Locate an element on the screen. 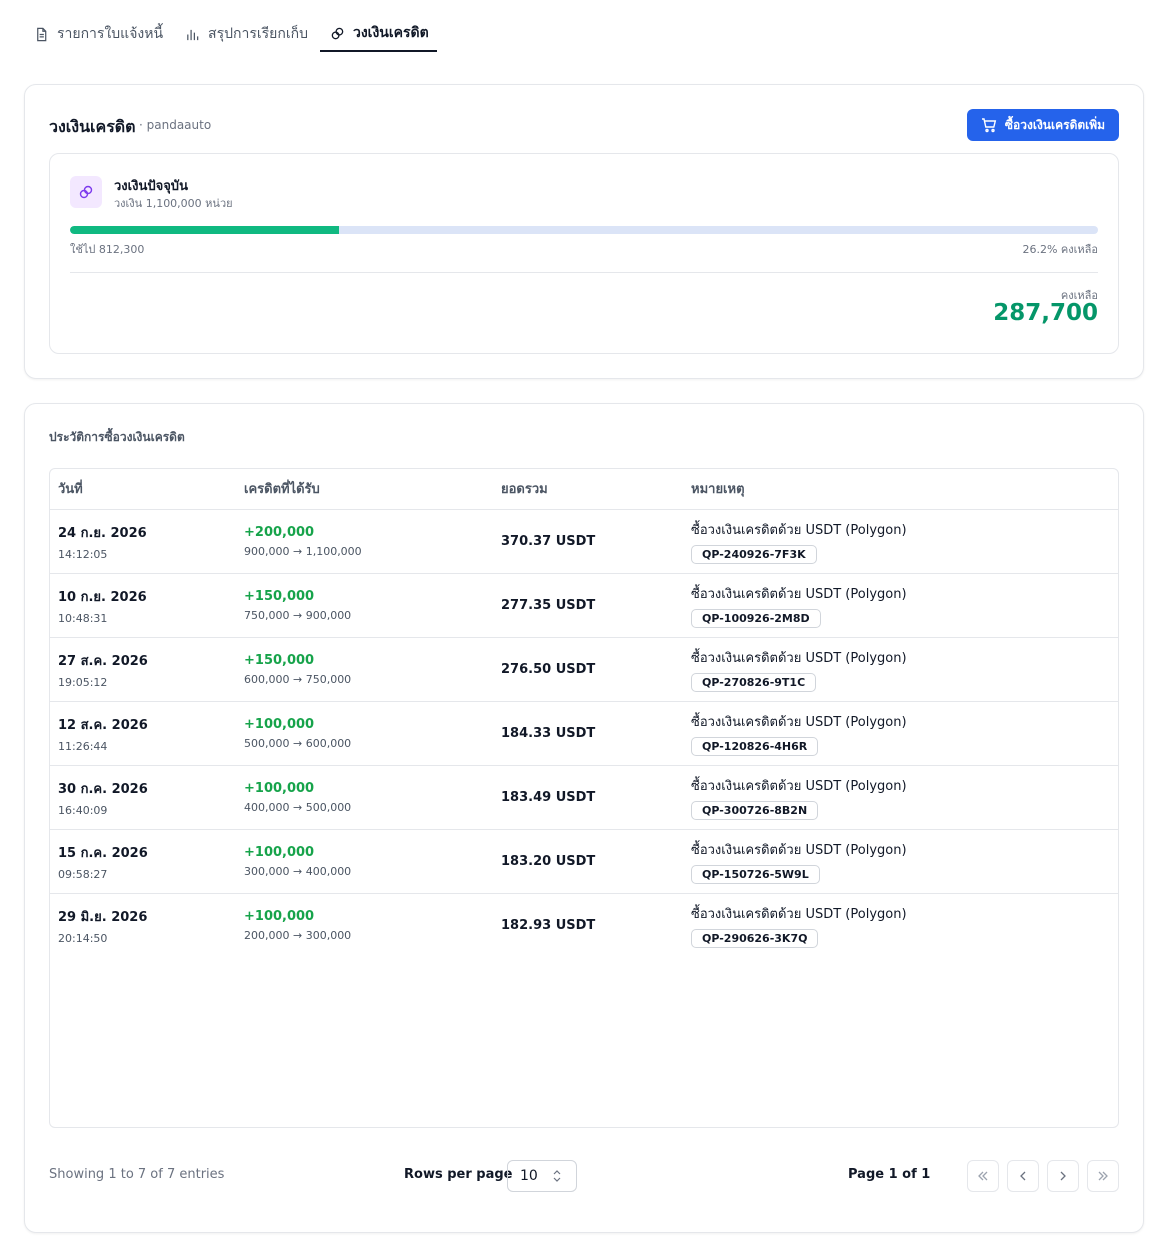 The width and height of the screenshot is (1168, 1249). history-title: ประวัติการซื้อวงเงินเครดิต is located at coordinates (117, 437).